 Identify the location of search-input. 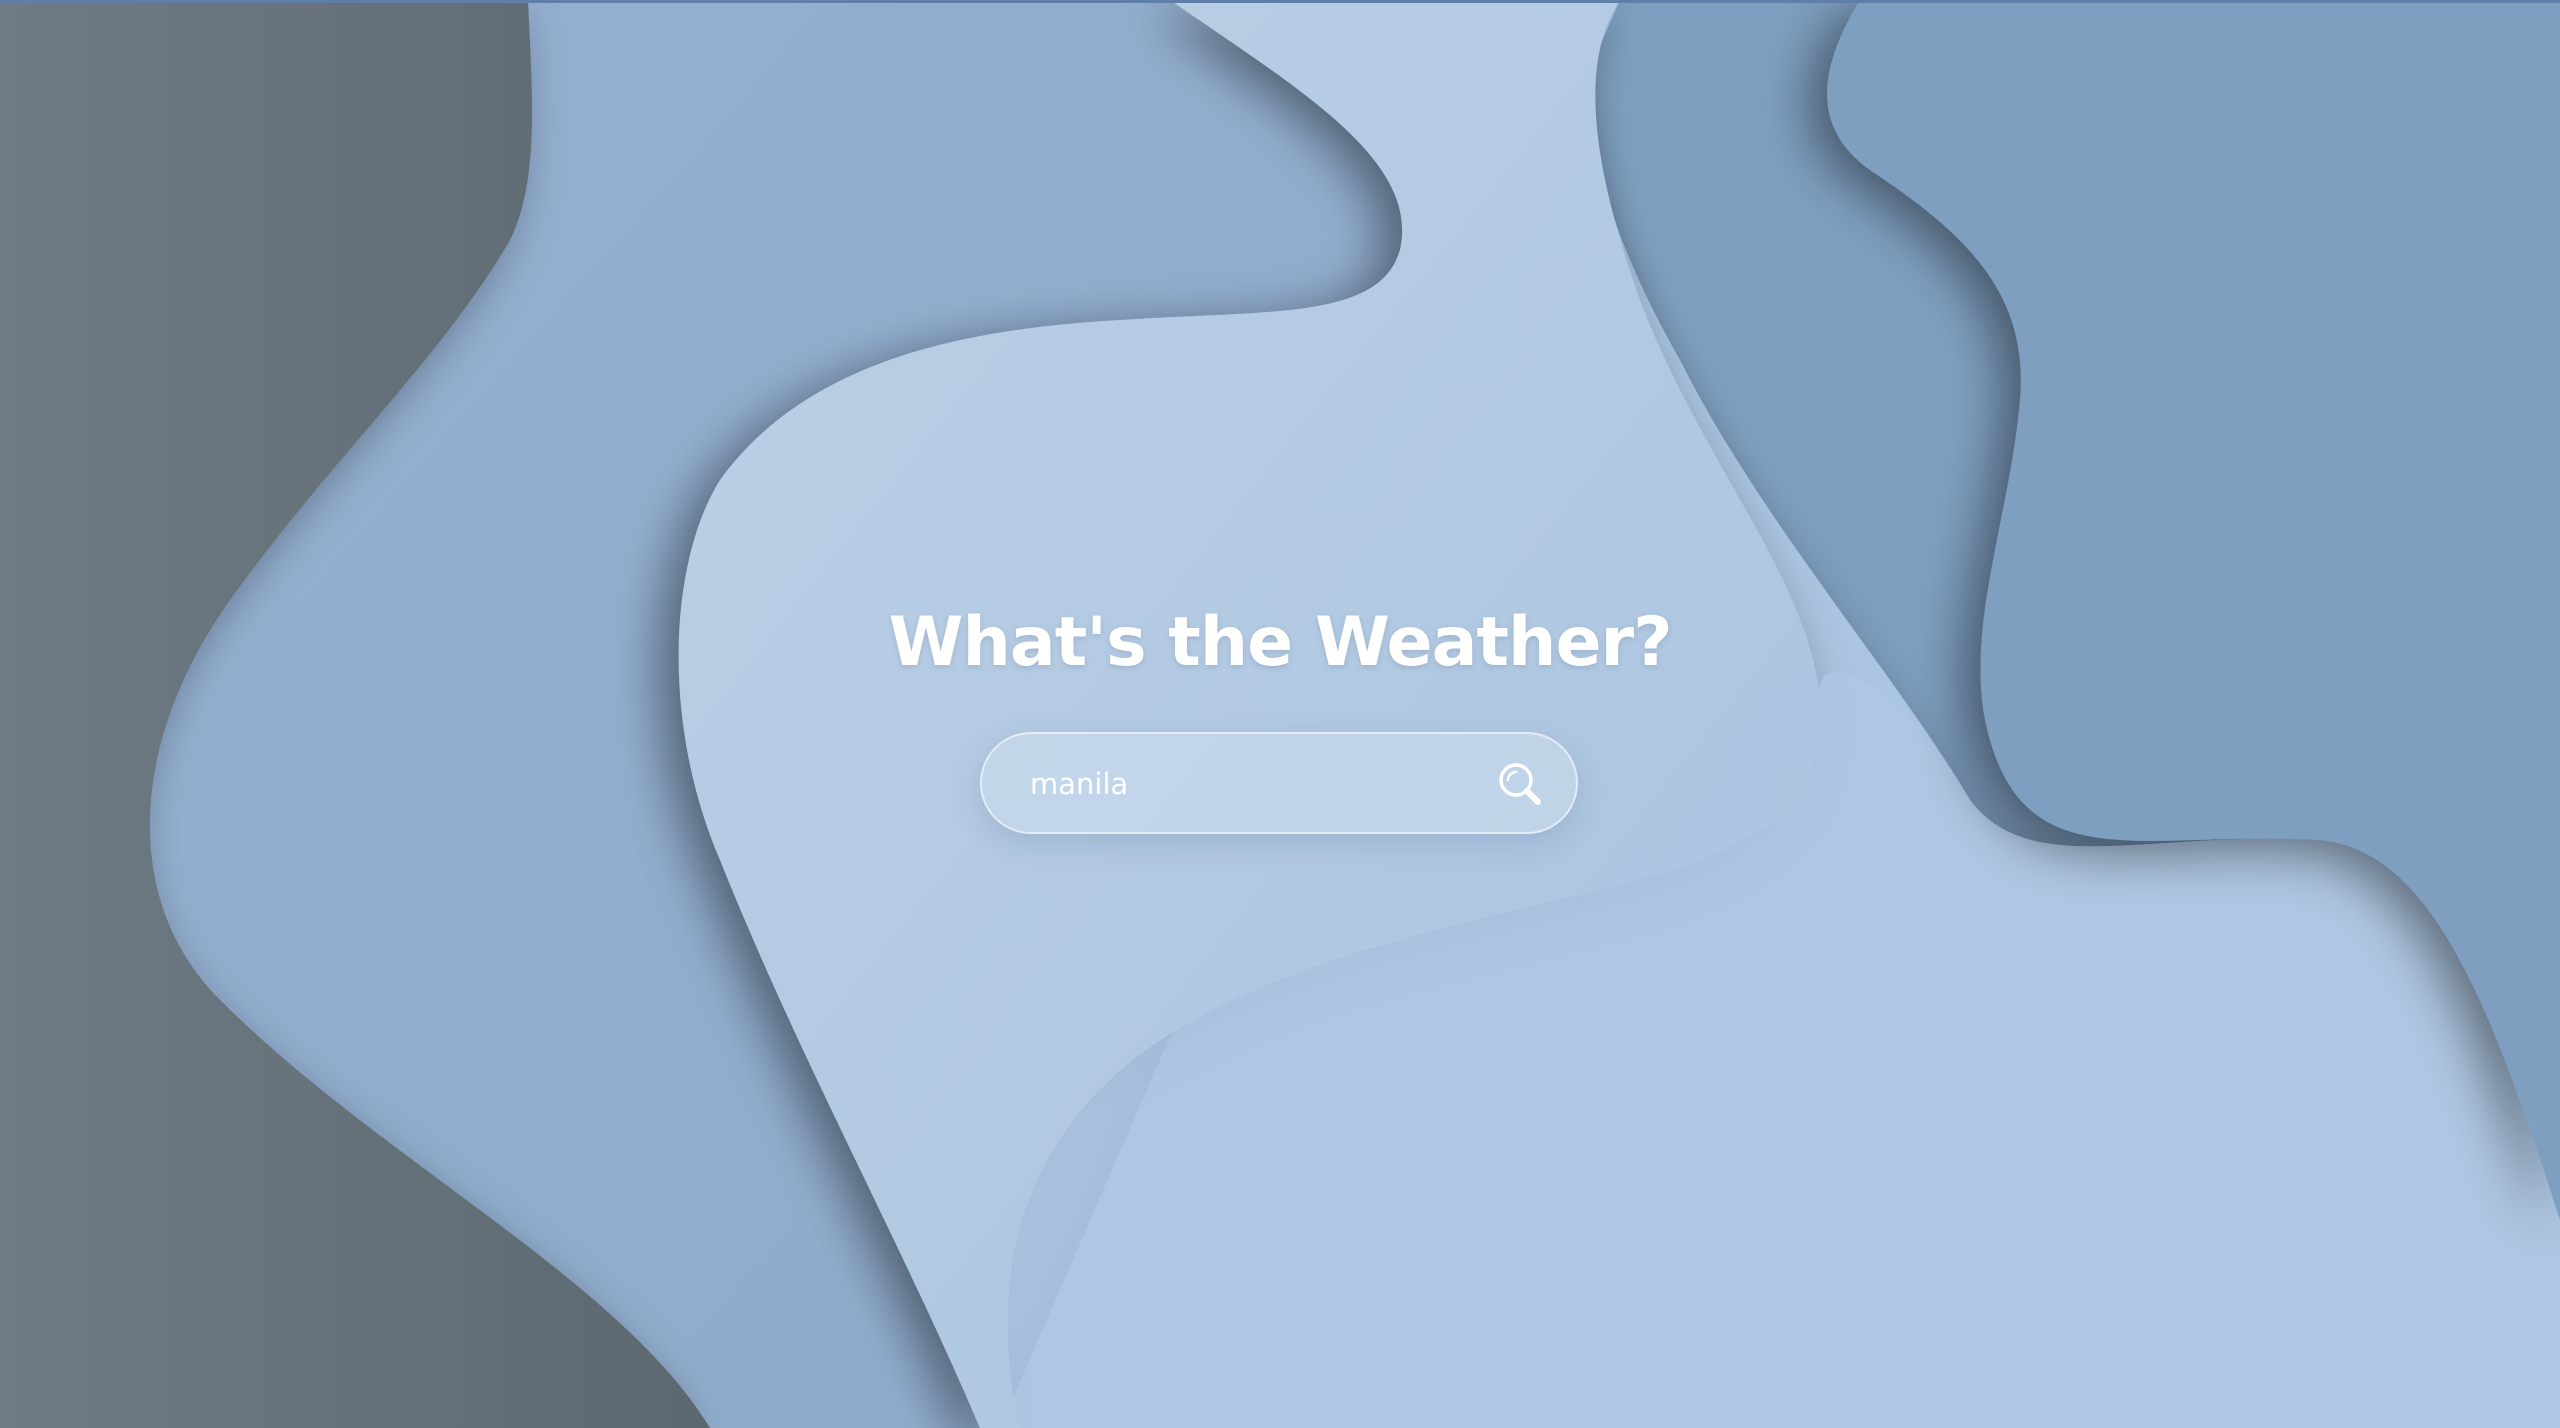
(1240, 784).